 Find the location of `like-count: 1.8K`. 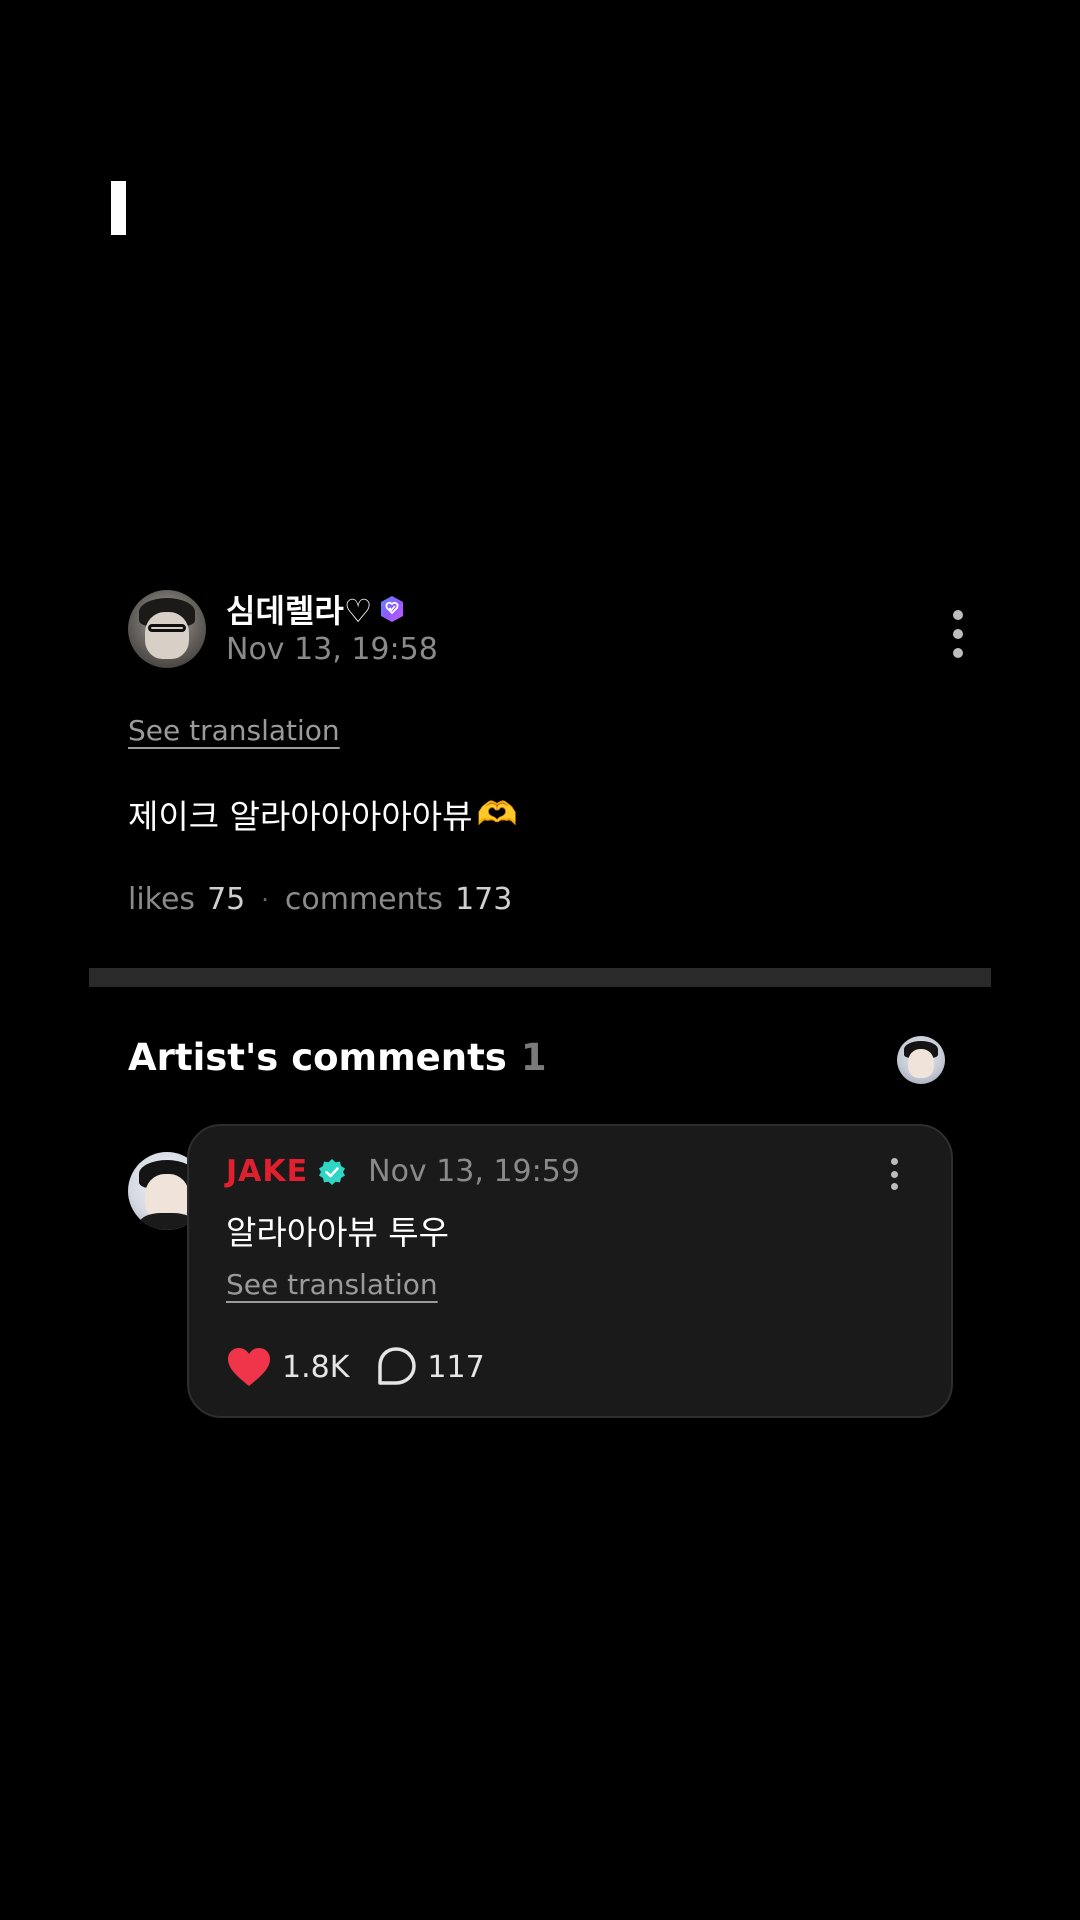

like-count: 1.8K is located at coordinates (316, 1367).